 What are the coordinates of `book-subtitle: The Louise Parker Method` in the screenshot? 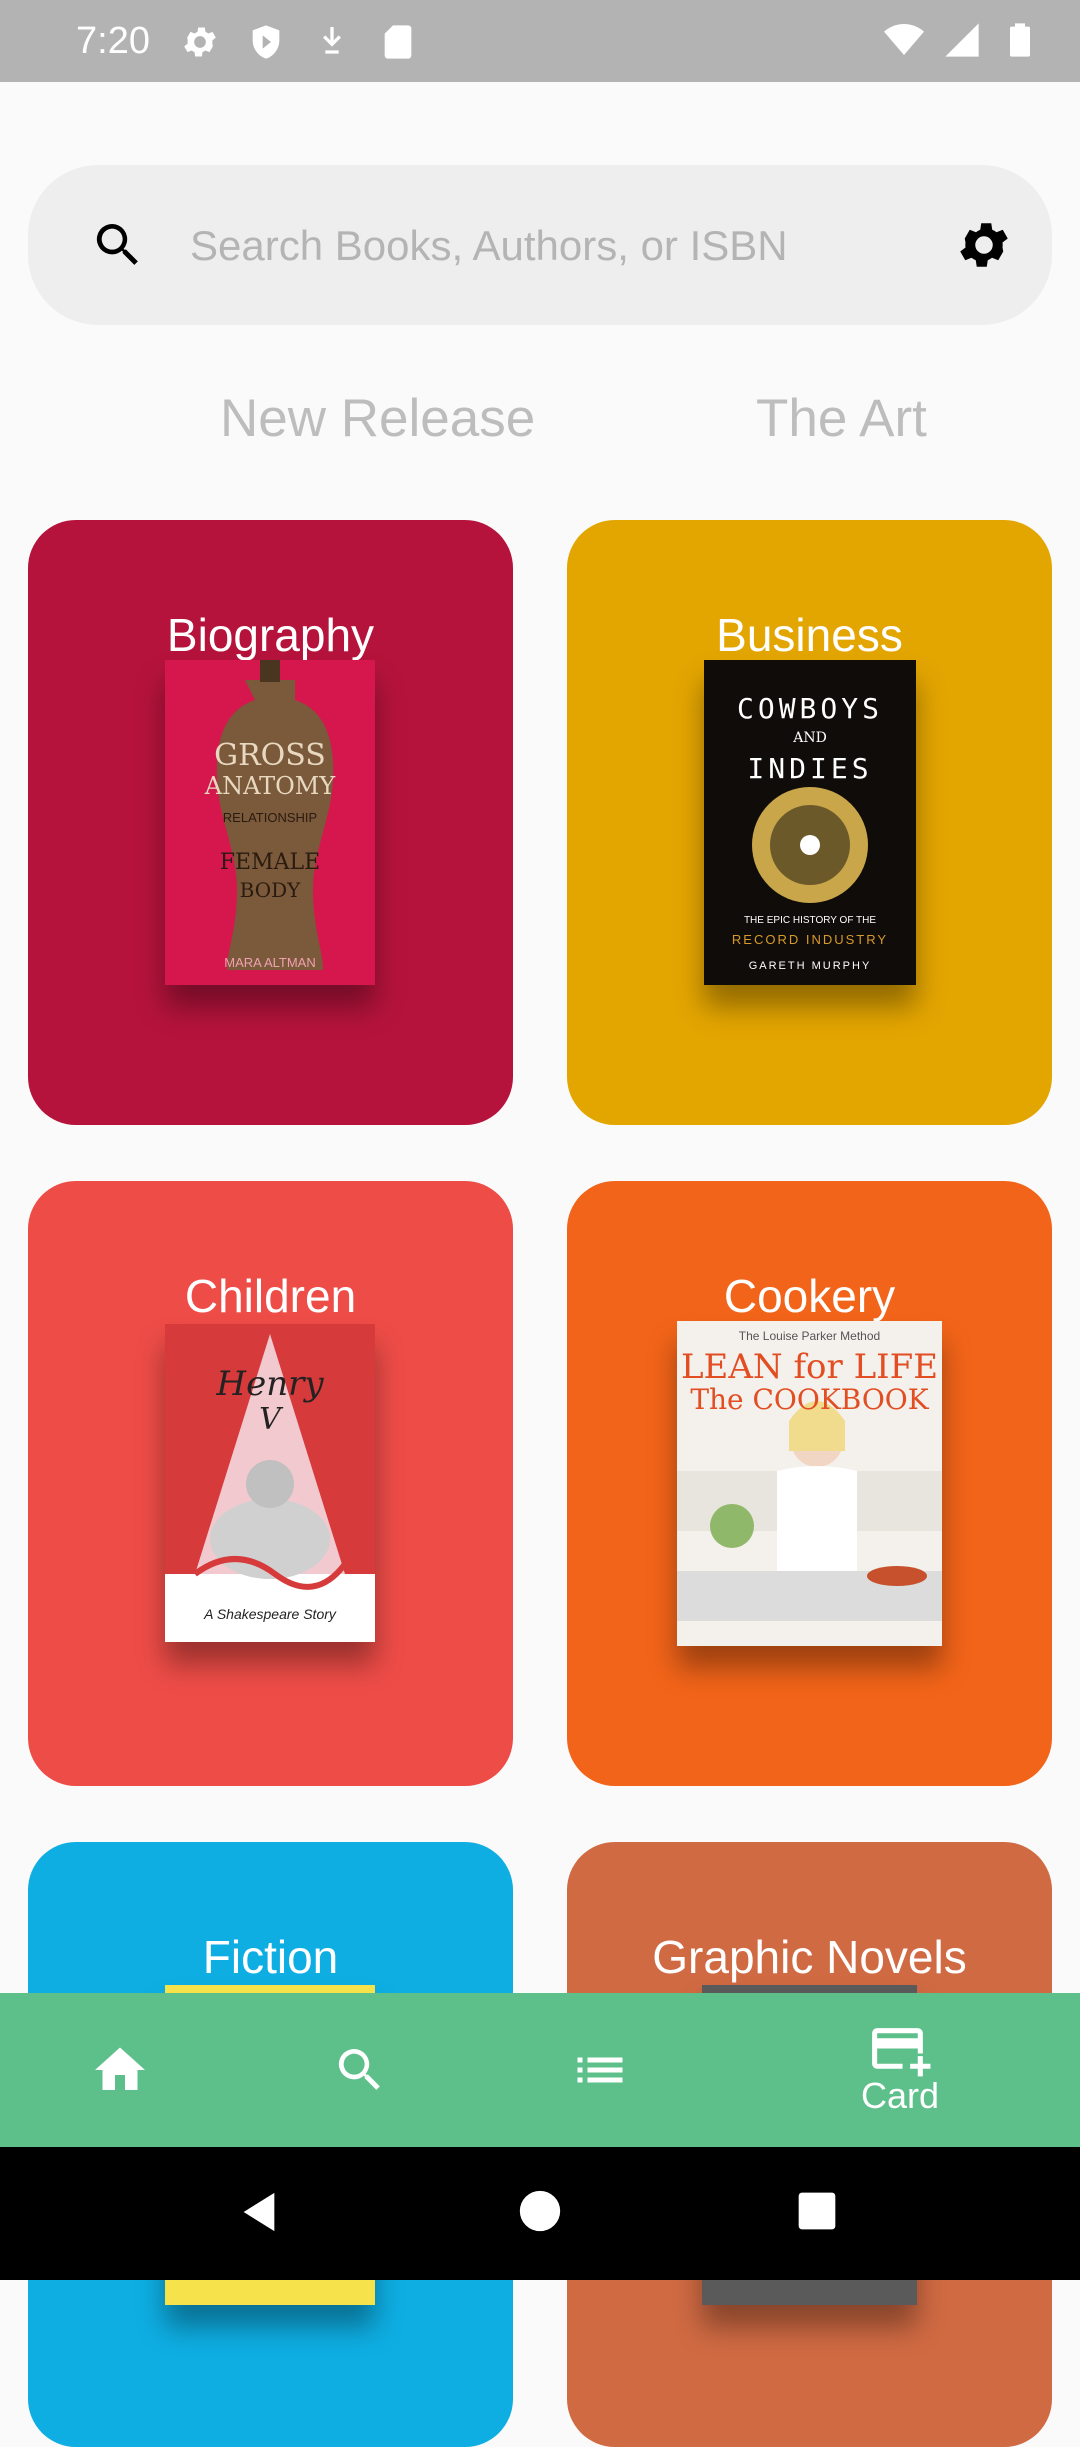 It's located at (809, 1336).